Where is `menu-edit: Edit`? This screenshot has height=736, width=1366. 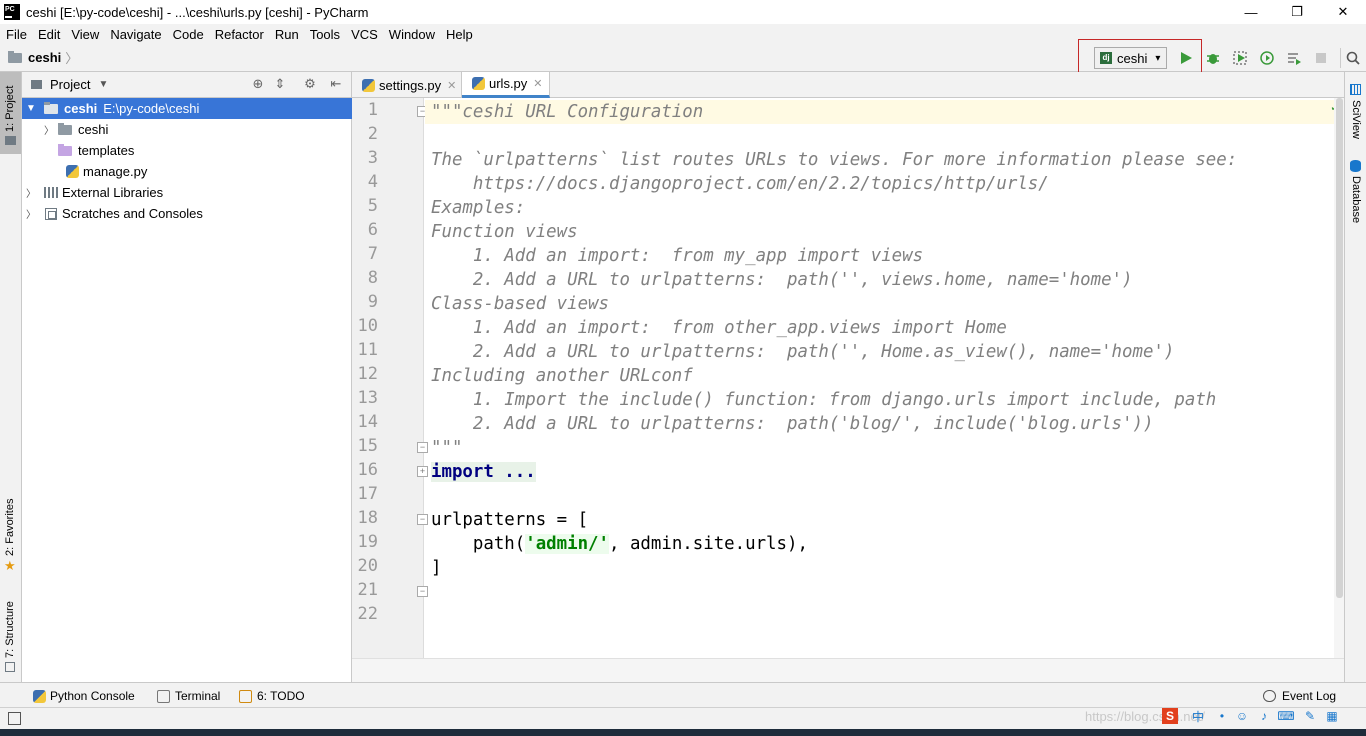
menu-edit: Edit is located at coordinates (48, 34).